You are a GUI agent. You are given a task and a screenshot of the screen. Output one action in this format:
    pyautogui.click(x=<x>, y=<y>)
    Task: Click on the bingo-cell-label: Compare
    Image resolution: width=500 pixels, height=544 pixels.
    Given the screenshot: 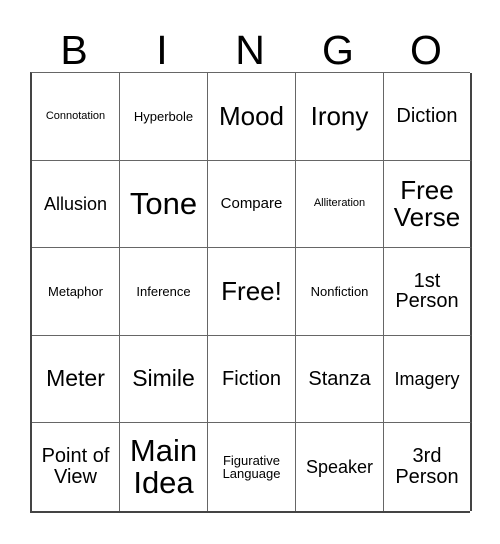 What is the action you would take?
    pyautogui.click(x=251, y=204)
    